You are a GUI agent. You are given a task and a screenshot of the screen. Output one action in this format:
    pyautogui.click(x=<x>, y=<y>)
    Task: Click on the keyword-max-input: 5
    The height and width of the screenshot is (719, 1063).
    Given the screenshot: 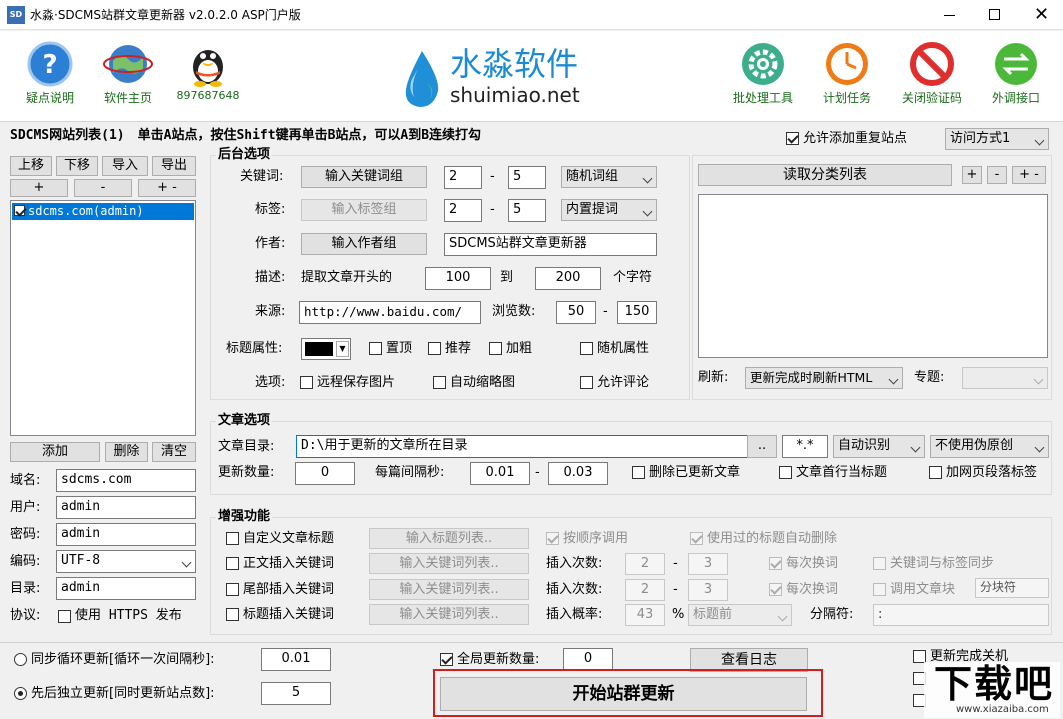 What is the action you would take?
    pyautogui.click(x=527, y=177)
    